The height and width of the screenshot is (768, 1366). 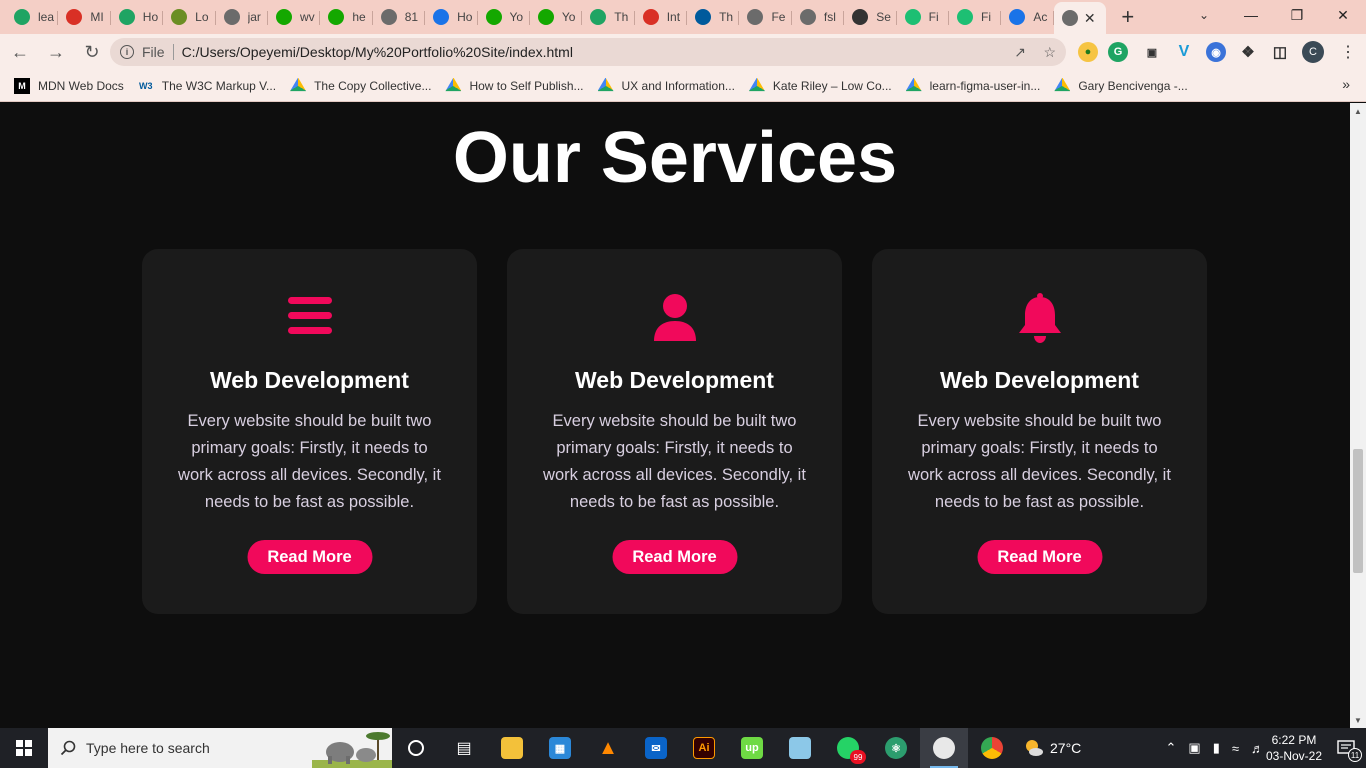 What do you see at coordinates (1034, 748) in the screenshot?
I see `partly-sunny-icon` at bounding box center [1034, 748].